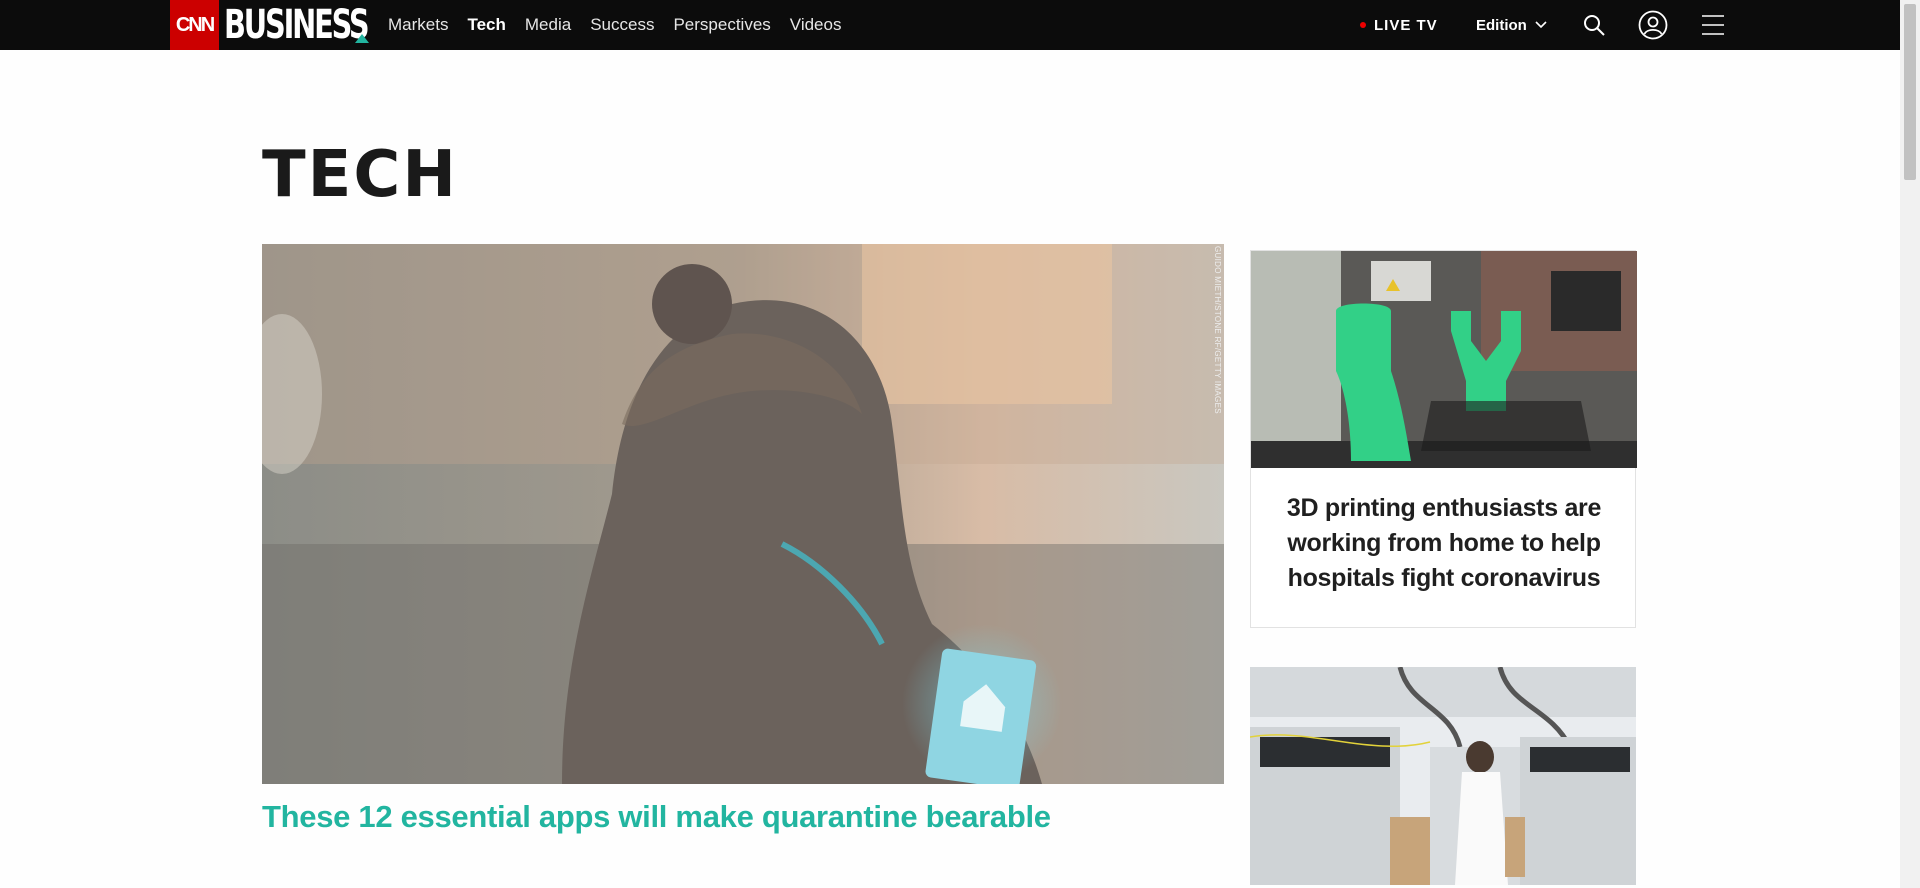  Describe the element at coordinates (721, 25) in the screenshot. I see `nav-item-perspectives: Perspectives` at that location.